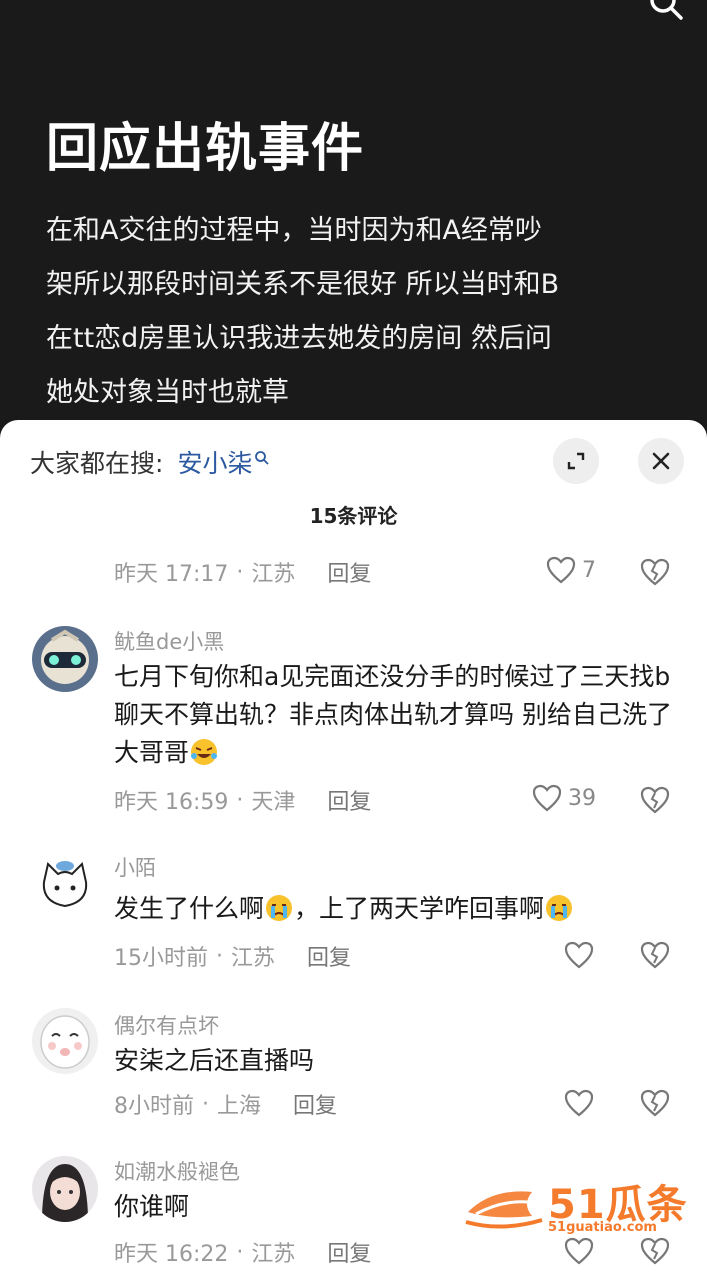 The image size is (707, 1280). I want to click on comment-username: 小陌, so click(135, 867).